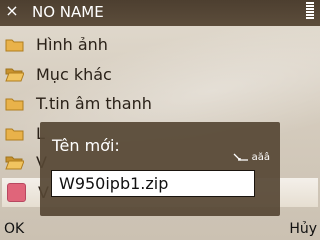 The width and height of the screenshot is (320, 240). What do you see at coordinates (86, 145) in the screenshot?
I see `dialog-label: Tên mới:` at bounding box center [86, 145].